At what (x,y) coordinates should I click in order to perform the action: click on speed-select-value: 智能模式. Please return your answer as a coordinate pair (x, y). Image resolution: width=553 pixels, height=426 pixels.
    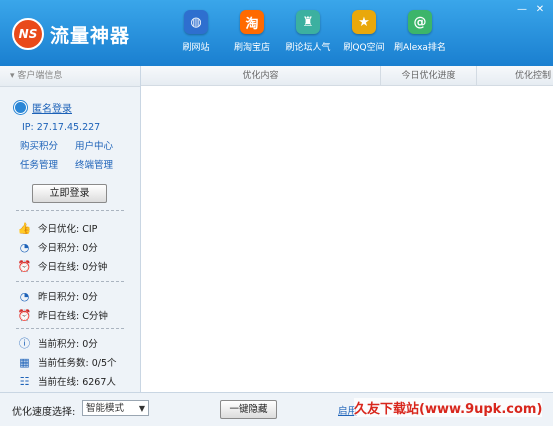
    Looking at the image, I should click on (105, 408).